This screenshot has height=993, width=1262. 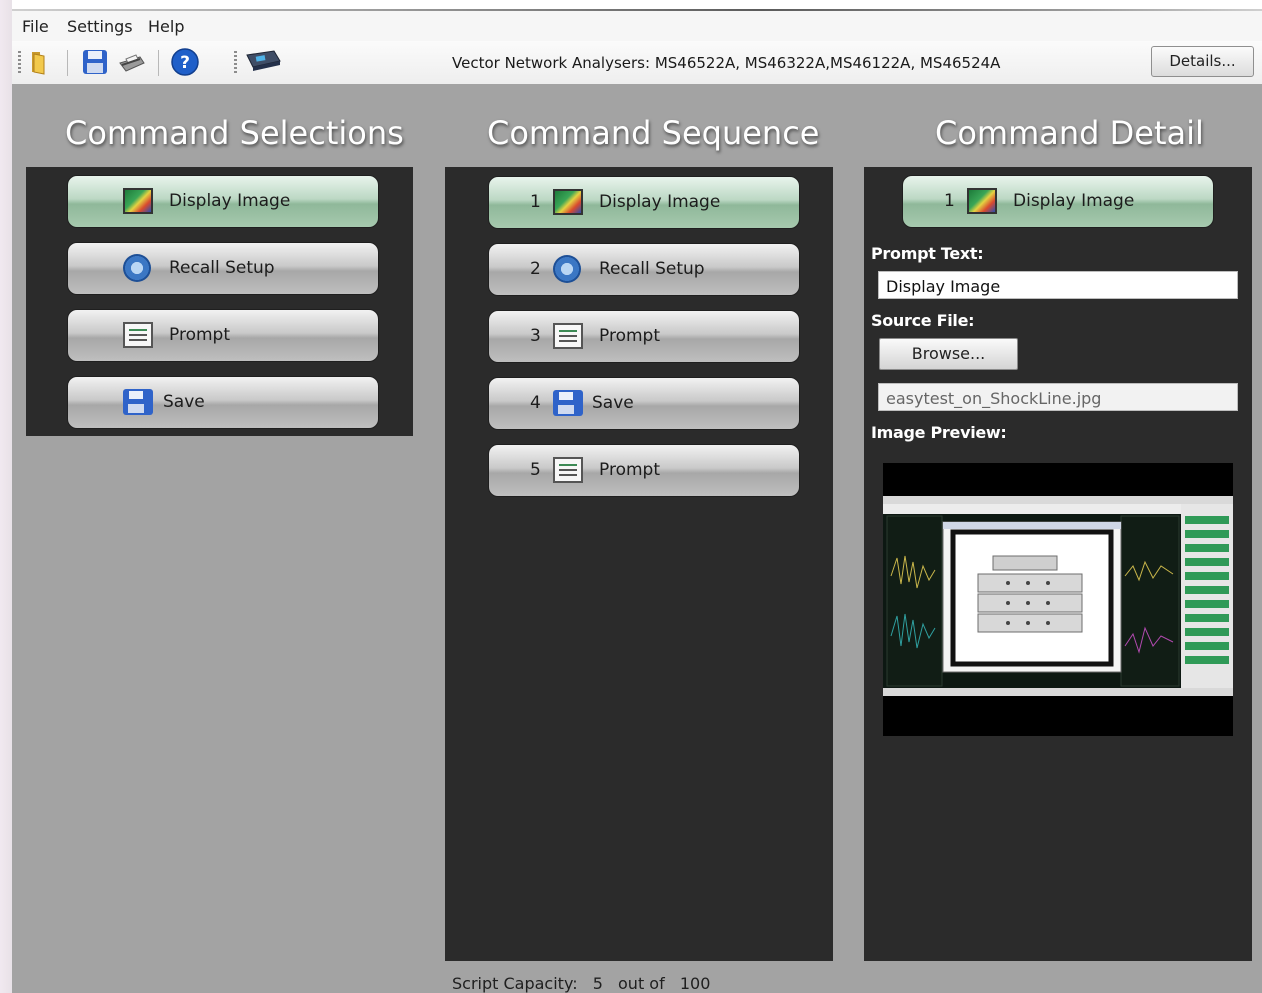 What do you see at coordinates (263, 62) in the screenshot?
I see `instrument-icon` at bounding box center [263, 62].